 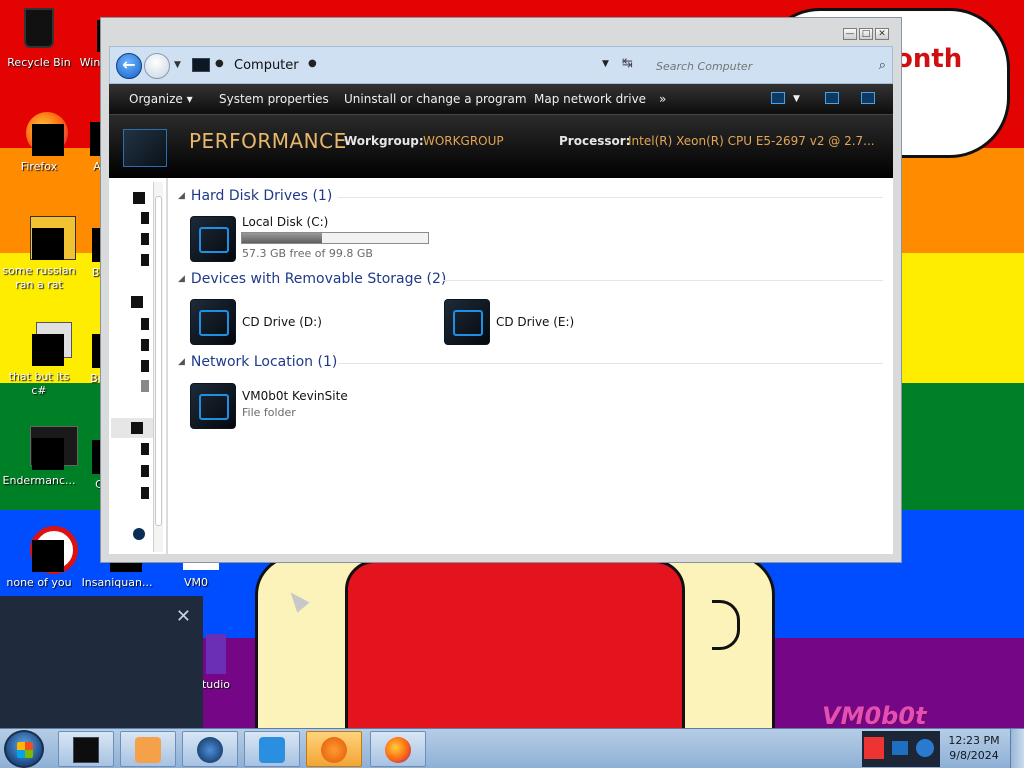 I want to click on search-box: ⌕, so click(x=770, y=66).